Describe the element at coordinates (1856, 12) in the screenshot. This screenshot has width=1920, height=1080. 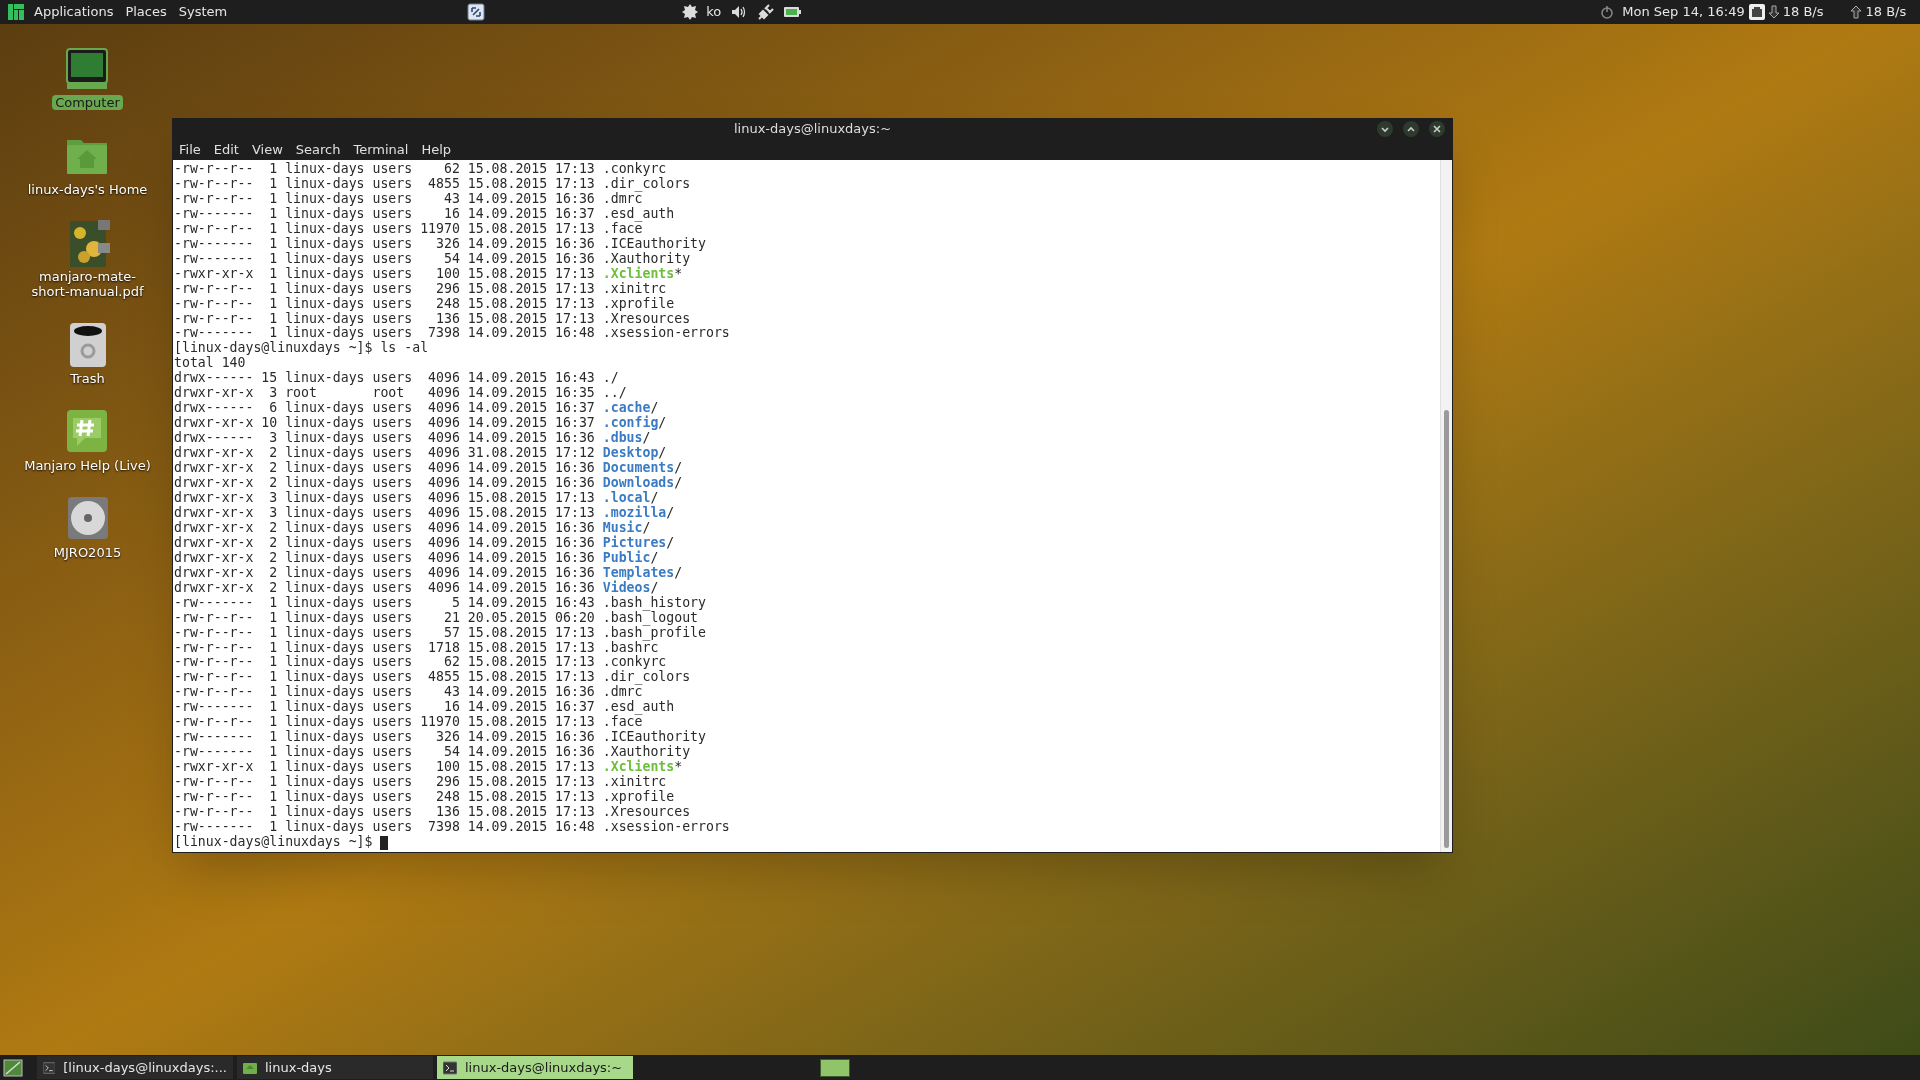
I see `upload-arrow-icon` at that location.